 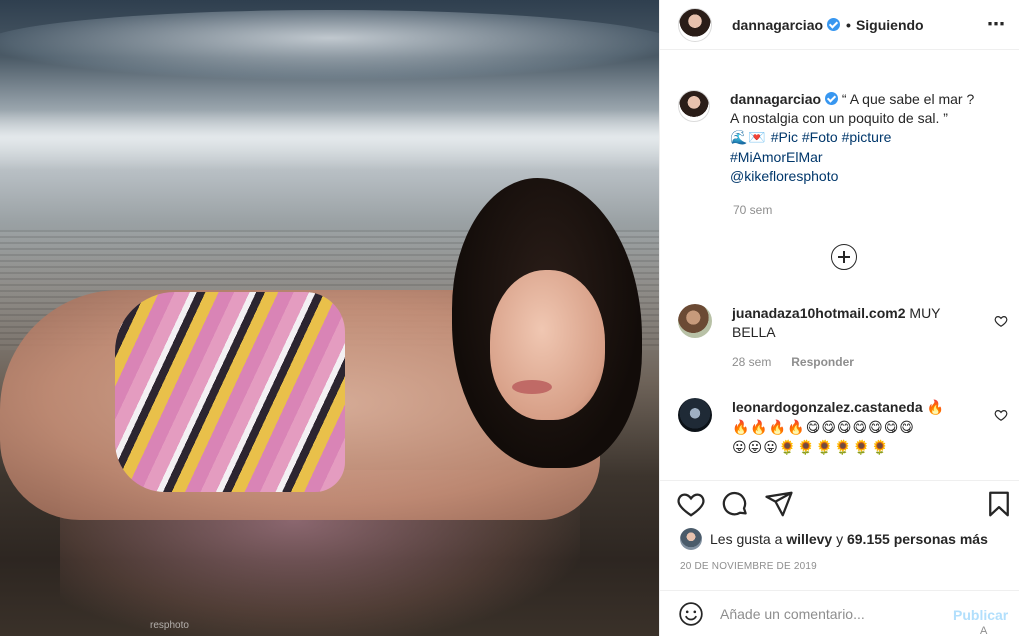 What do you see at coordinates (840, 539) in the screenshot?
I see `likes-connector: y` at bounding box center [840, 539].